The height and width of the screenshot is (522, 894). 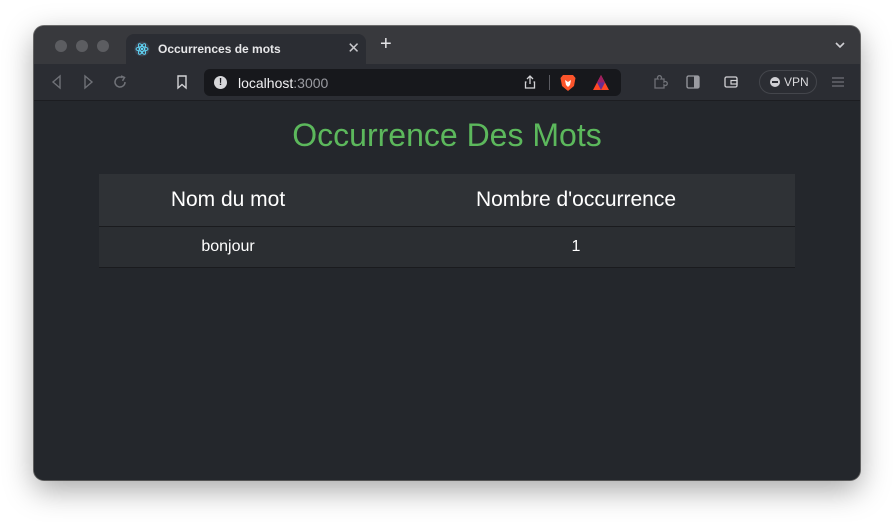 What do you see at coordinates (731, 82) in the screenshot?
I see `wallet-icon` at bounding box center [731, 82].